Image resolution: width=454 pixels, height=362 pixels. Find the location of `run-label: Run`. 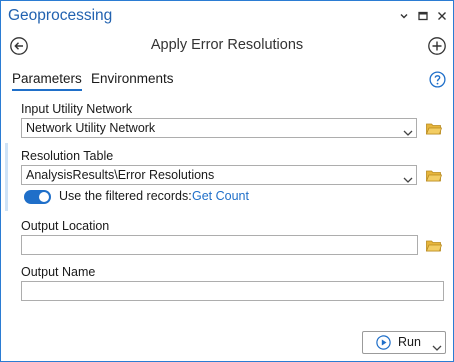

run-label: Run is located at coordinates (409, 342).